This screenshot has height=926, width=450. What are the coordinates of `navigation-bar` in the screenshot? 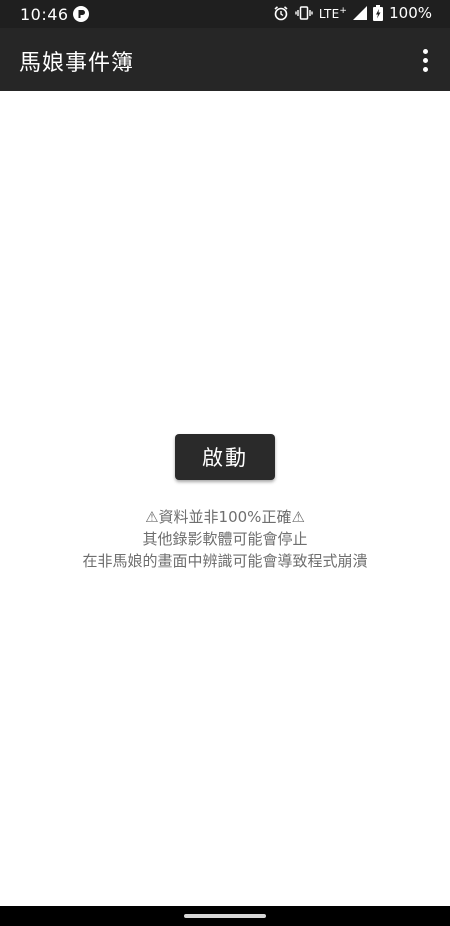 It's located at (225, 916).